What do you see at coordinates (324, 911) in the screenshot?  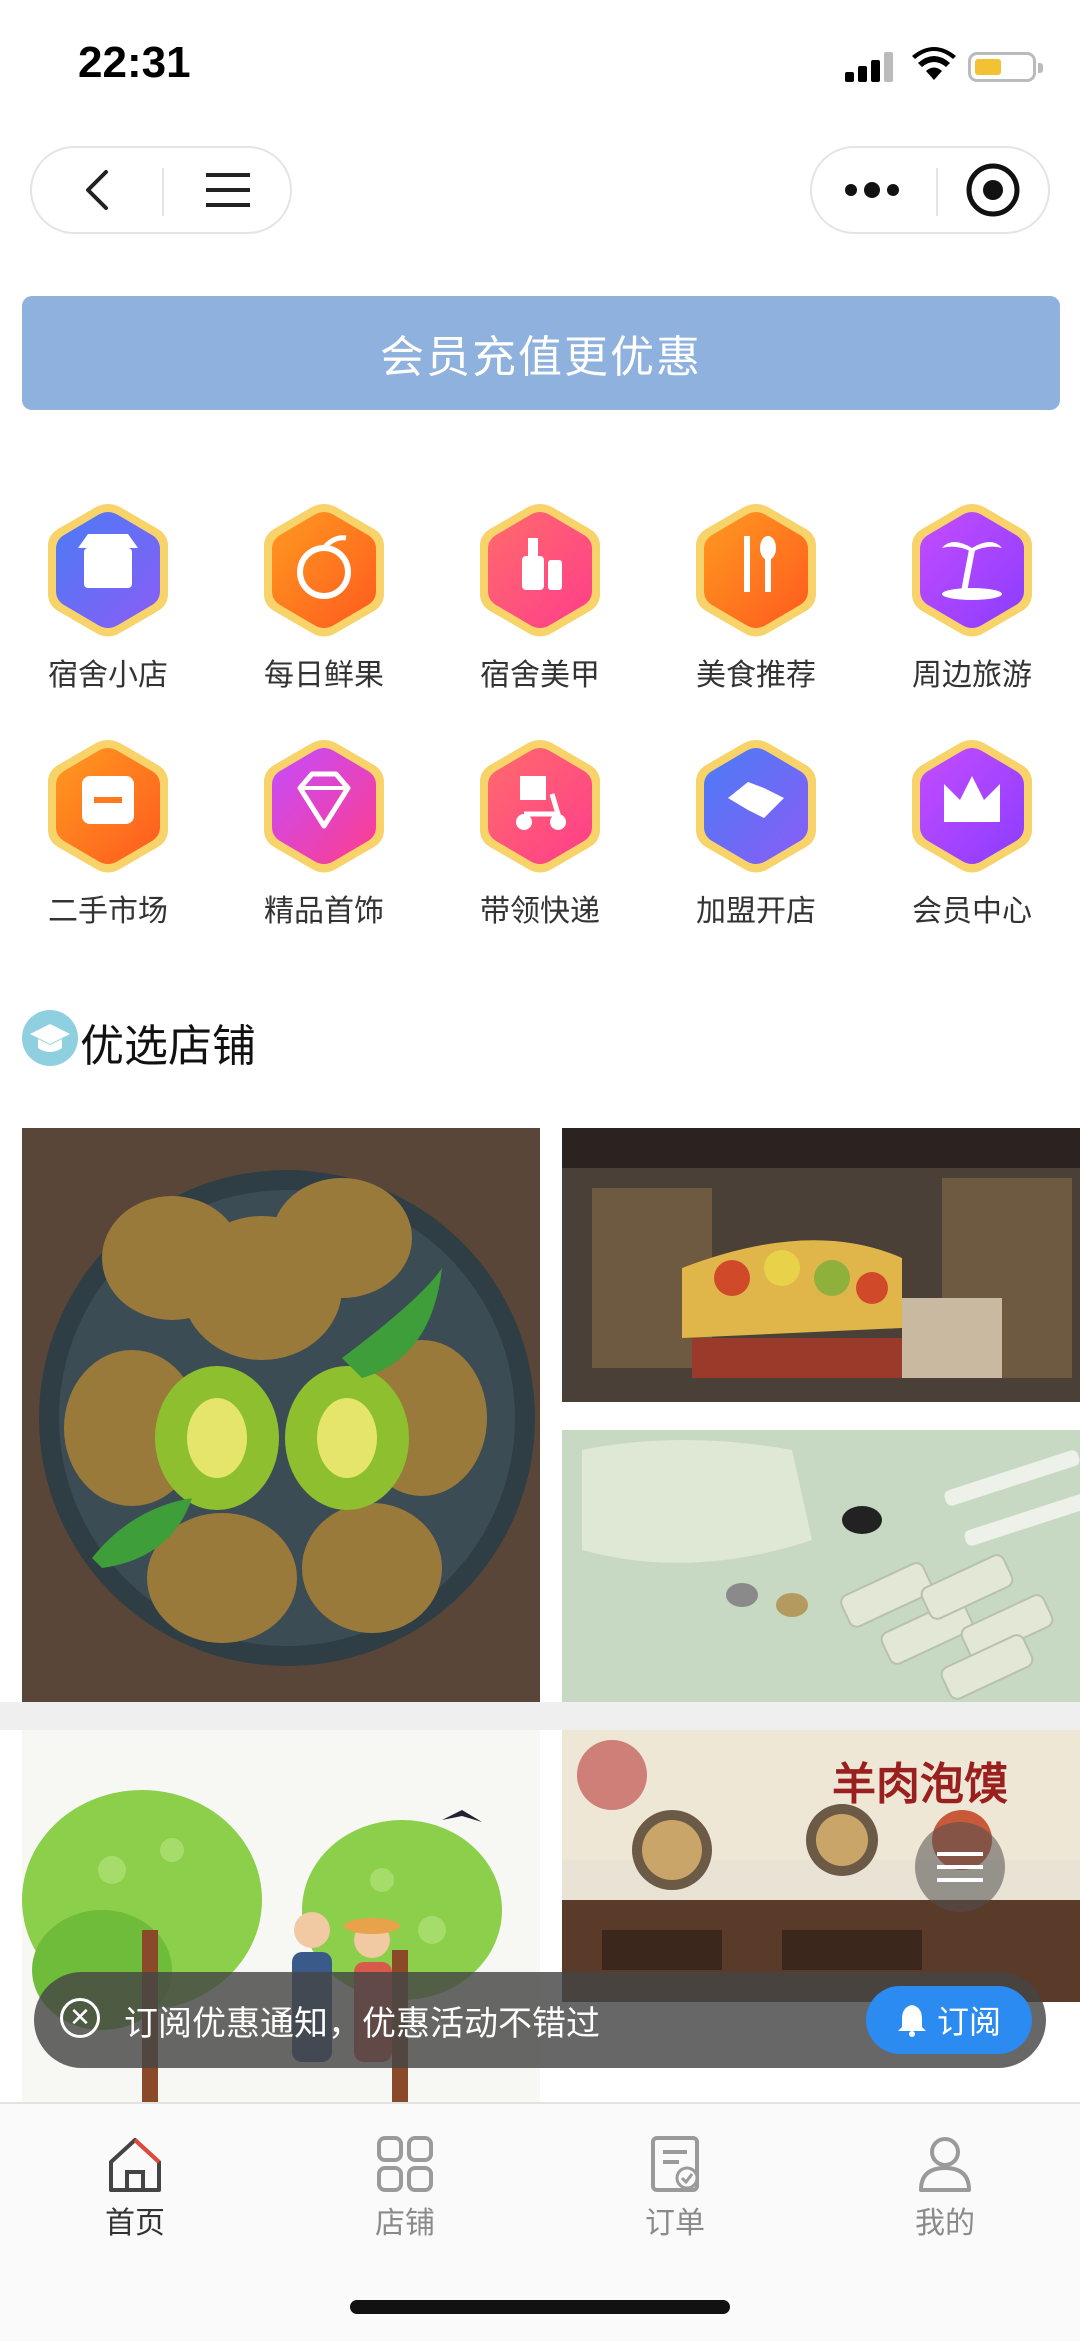 I see `category-label: 精品首饰` at bounding box center [324, 911].